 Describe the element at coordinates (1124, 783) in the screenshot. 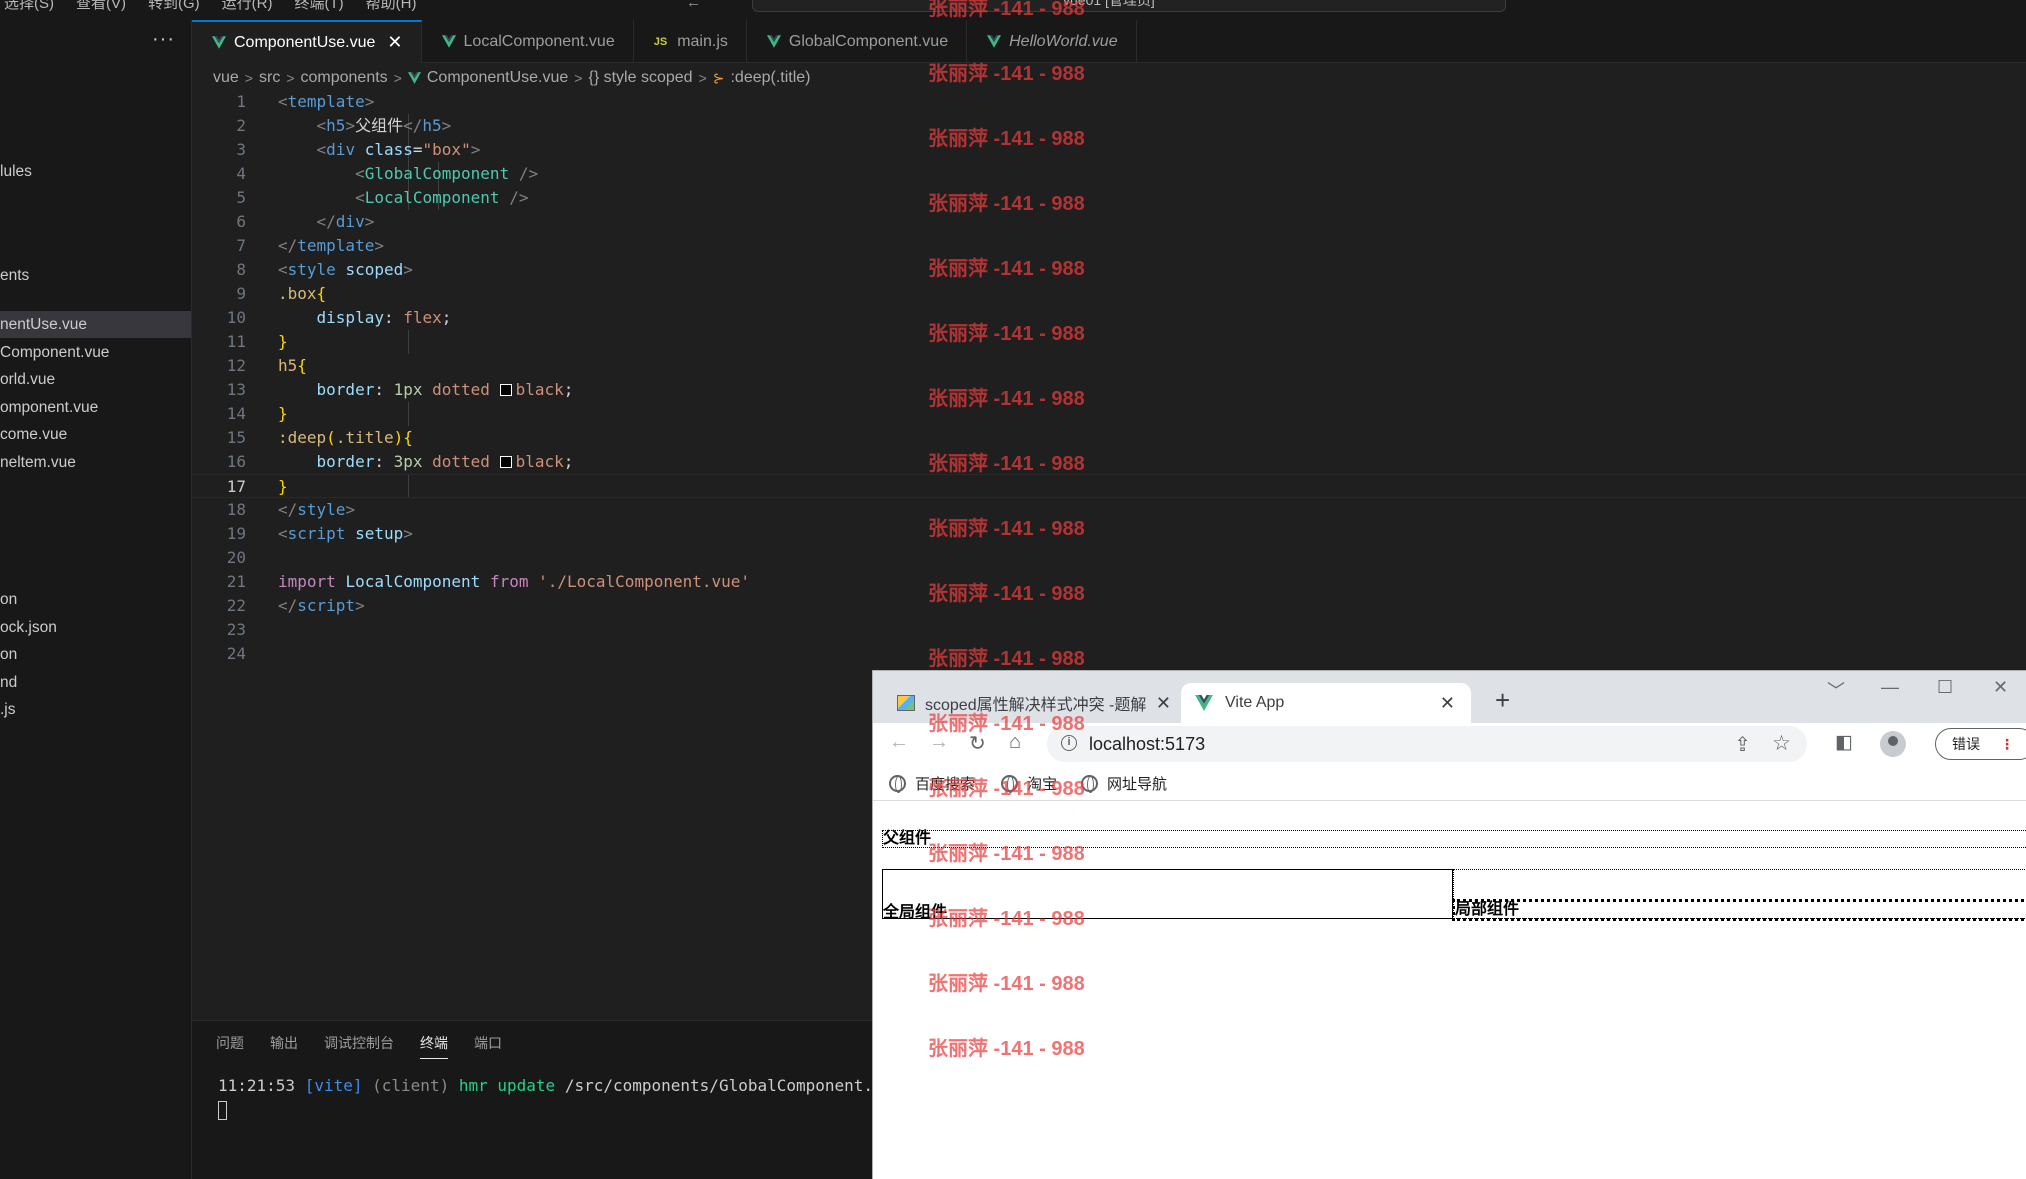

I see `bookmark-nav: 网址导航` at that location.